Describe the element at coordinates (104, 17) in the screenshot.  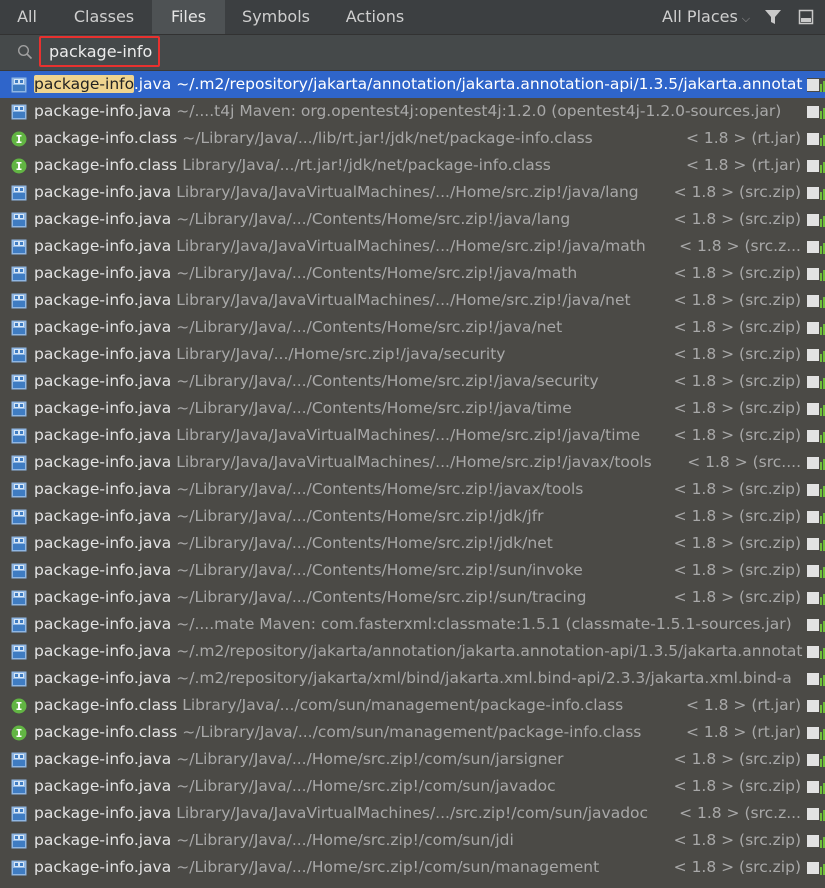
I see `tab-classes: Classes` at that location.